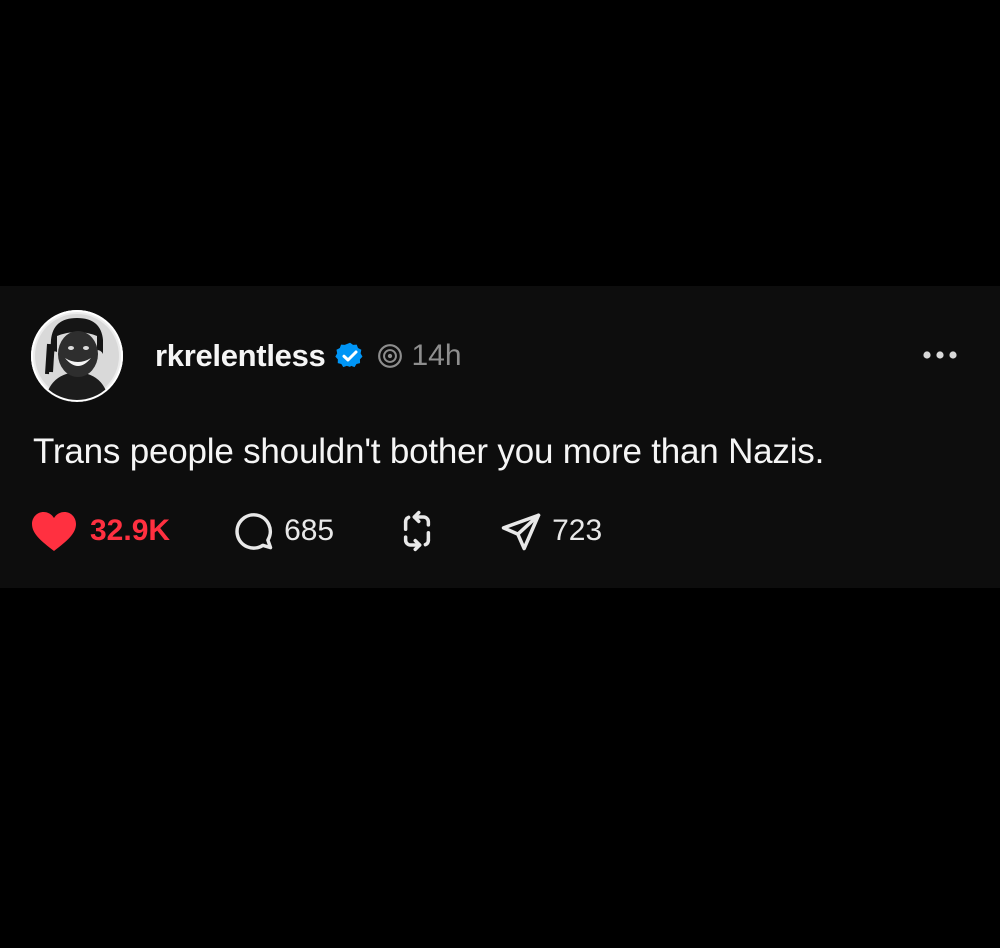  I want to click on more-options-icon, so click(940, 355).